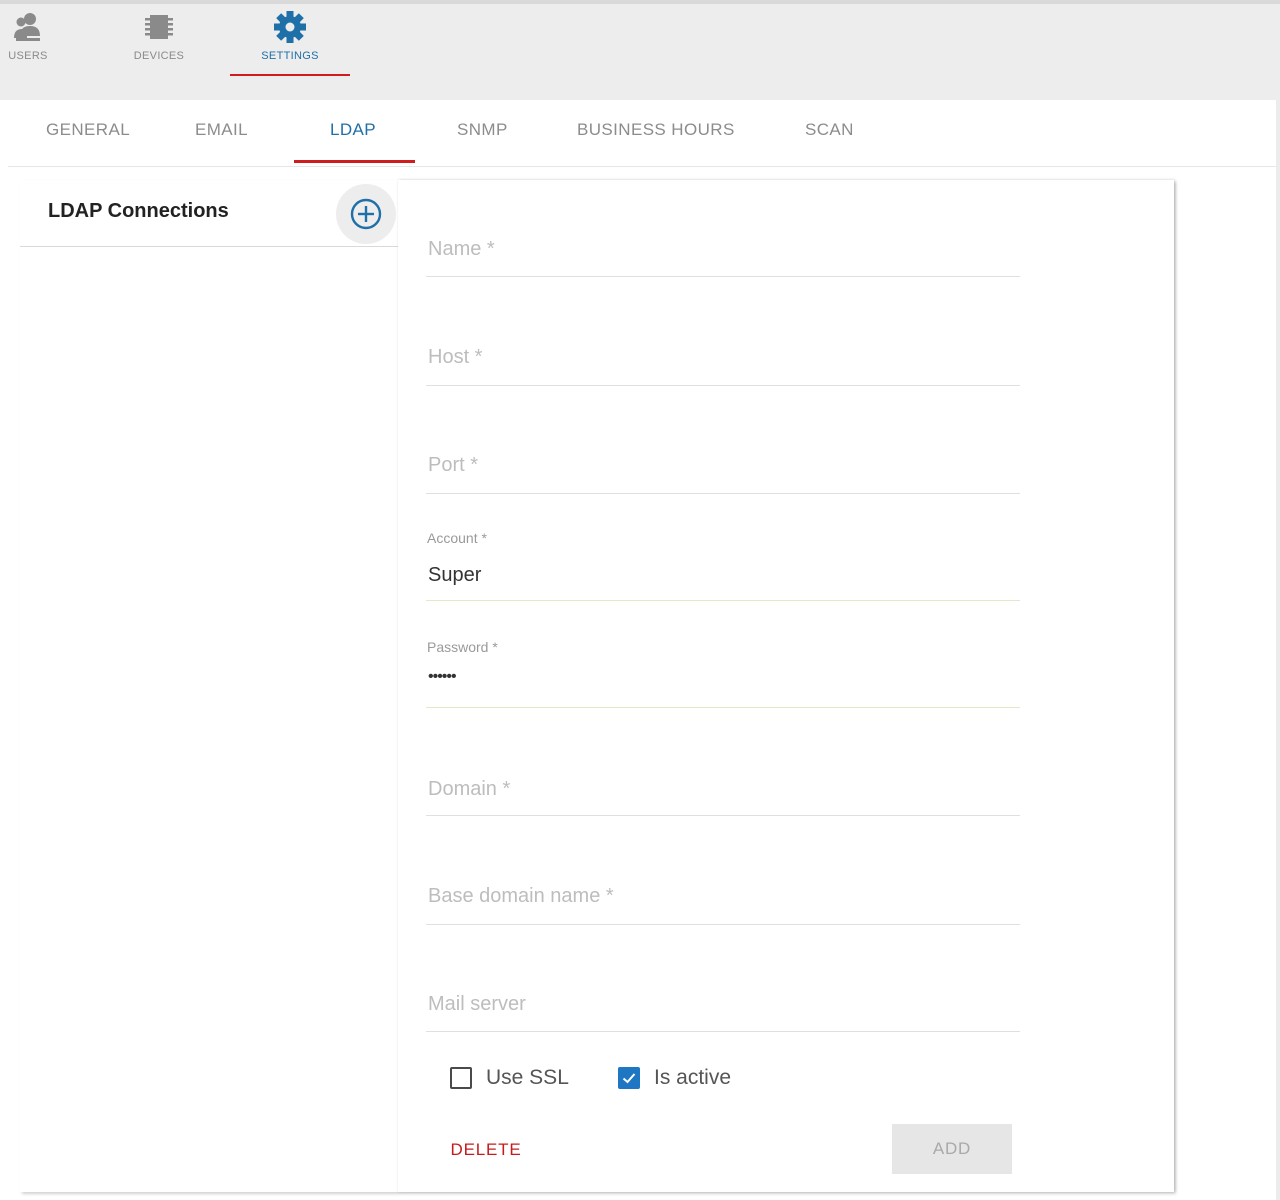  What do you see at coordinates (27, 27) in the screenshot?
I see `users-icon` at bounding box center [27, 27].